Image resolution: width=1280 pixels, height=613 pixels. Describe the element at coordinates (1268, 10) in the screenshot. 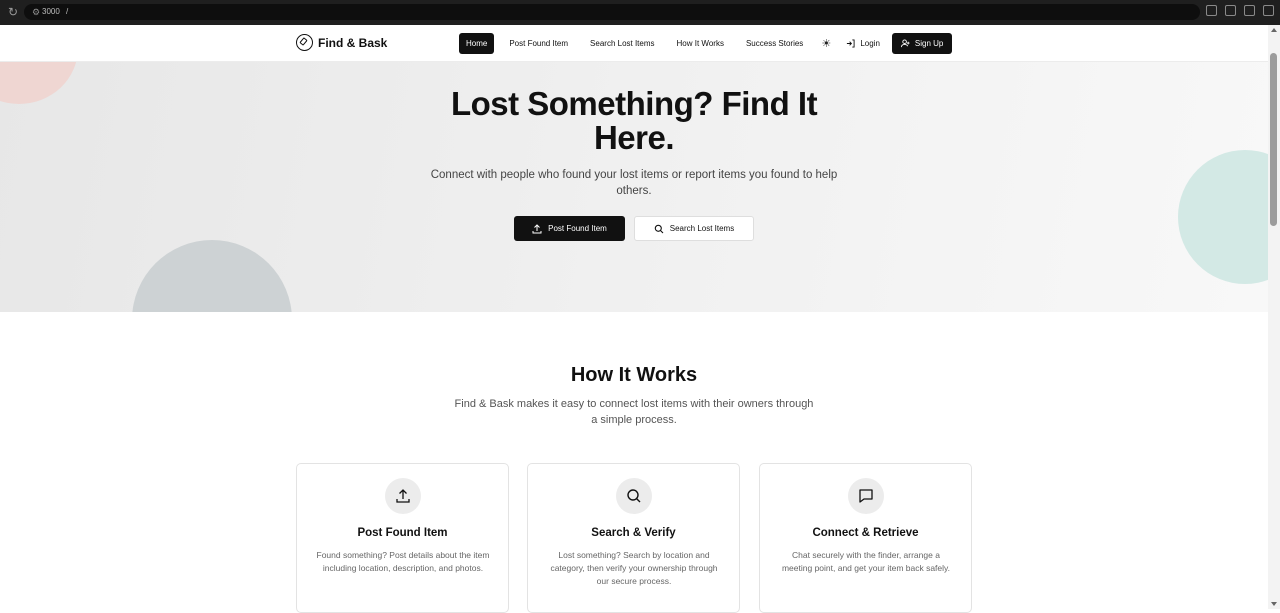

I see `split-view-icon` at that location.